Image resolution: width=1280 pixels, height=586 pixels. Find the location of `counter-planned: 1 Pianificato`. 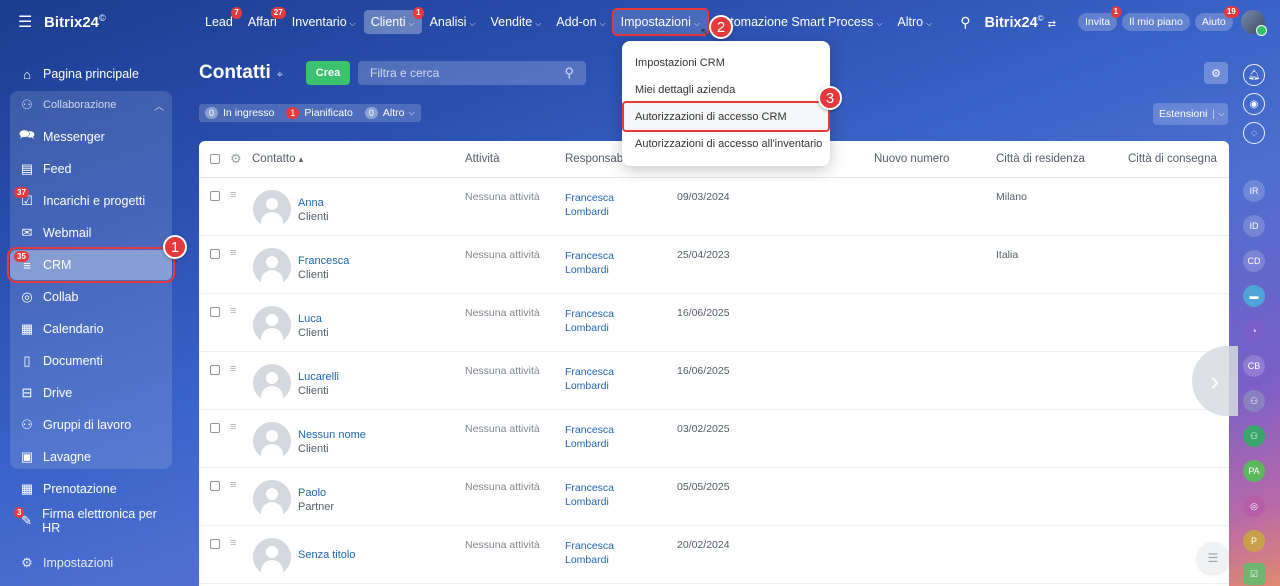

counter-planned: 1 Pianificato is located at coordinates (319, 113).